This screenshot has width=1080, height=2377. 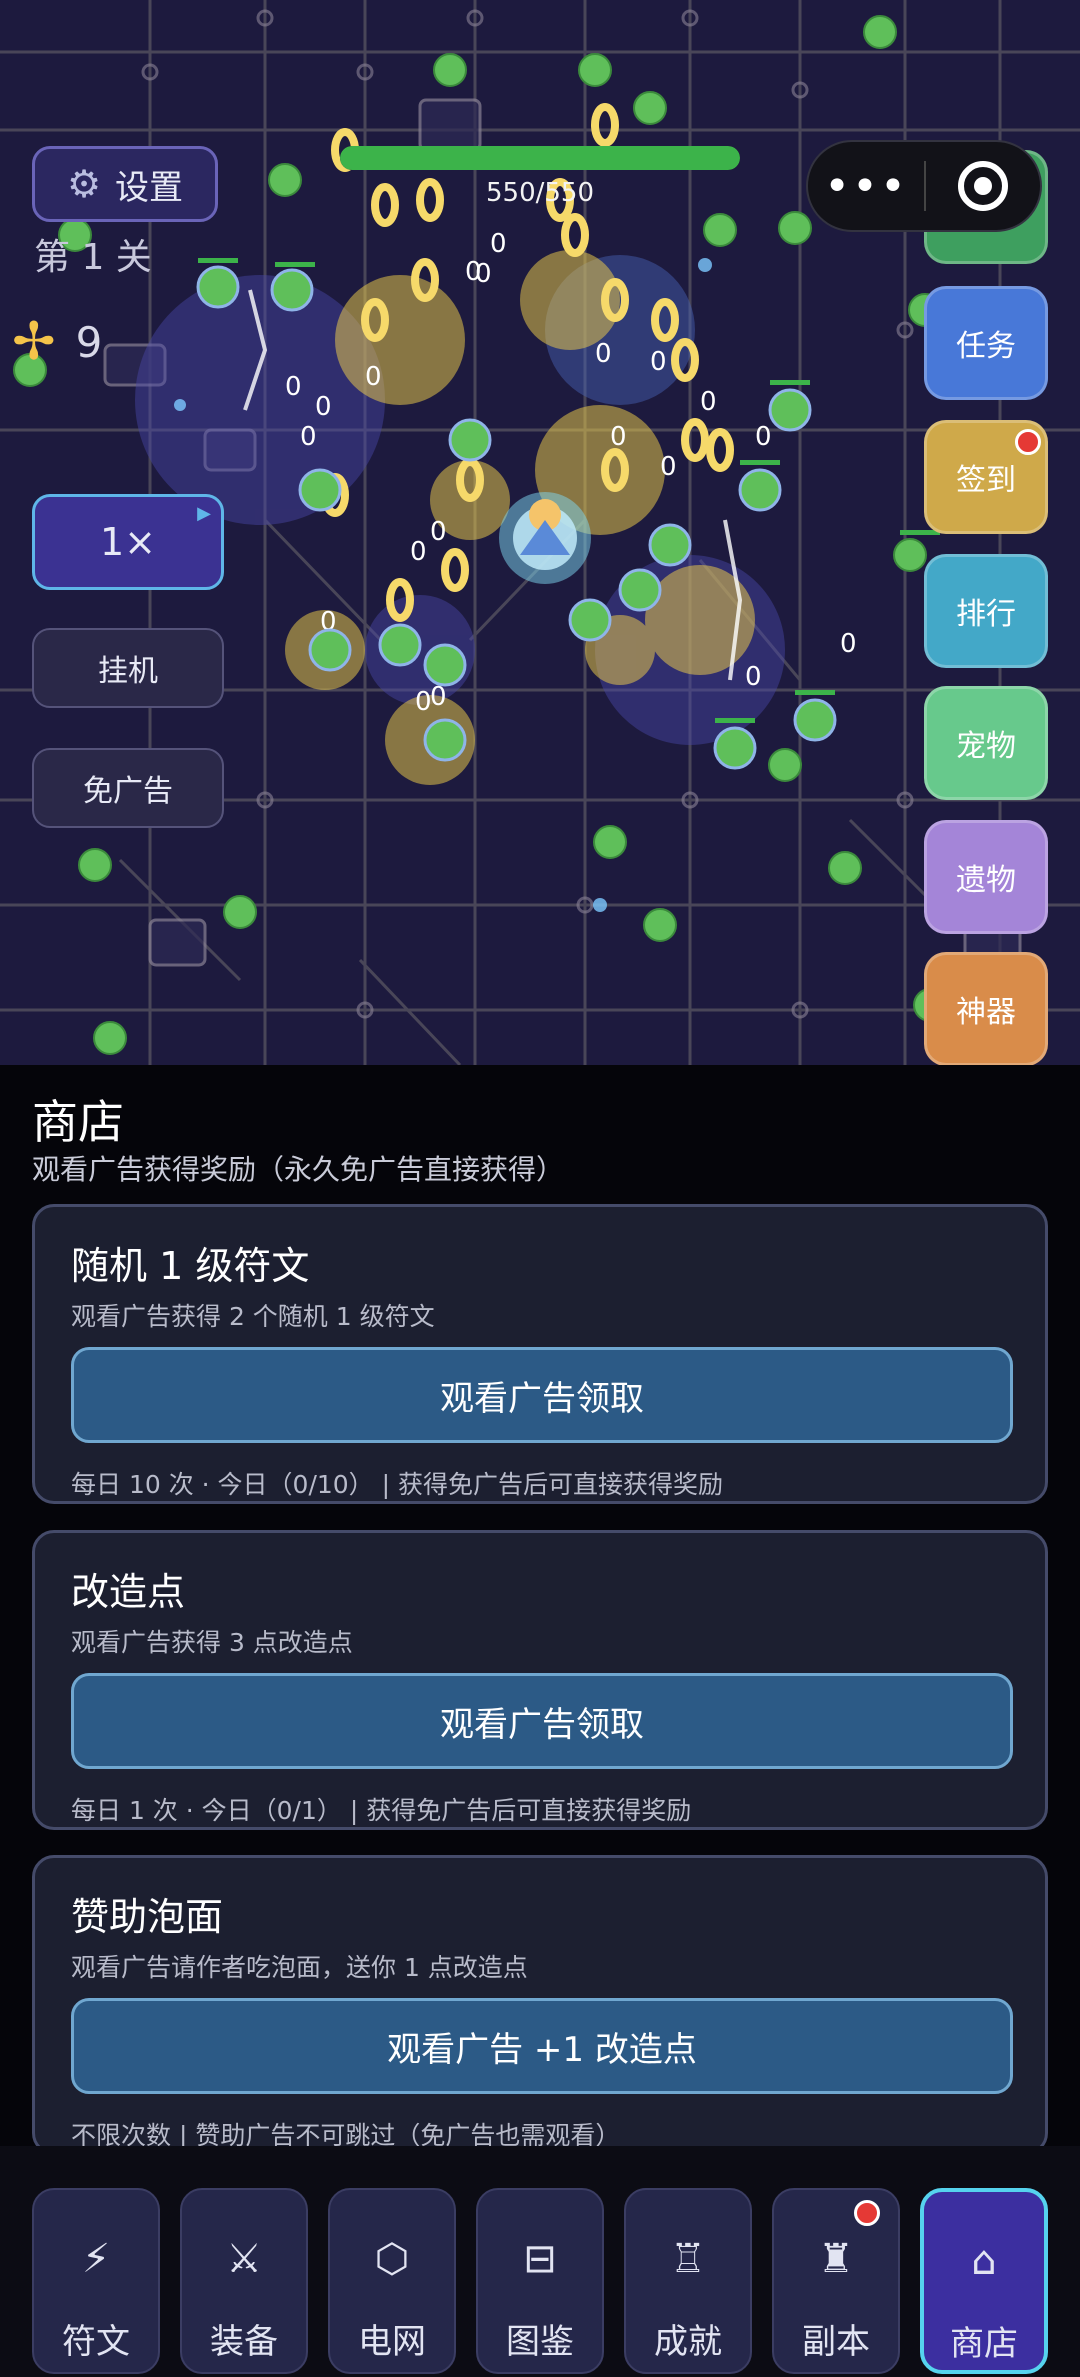 I want to click on card-title: 改造点, so click(x=128, y=1592).